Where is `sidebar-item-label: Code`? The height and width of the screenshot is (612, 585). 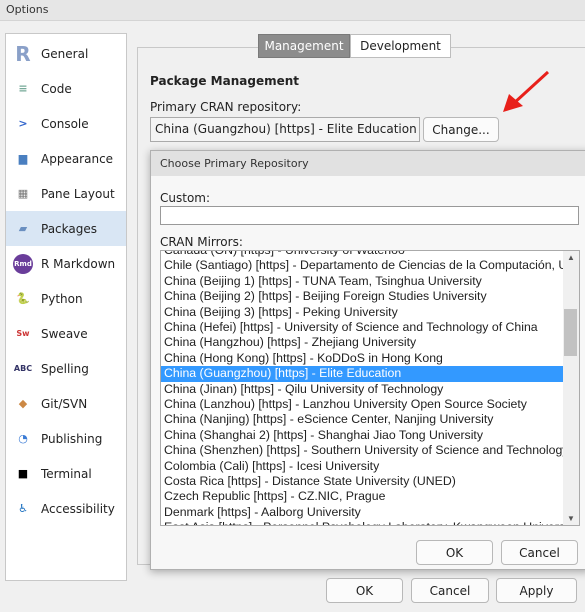 sidebar-item-label: Code is located at coordinates (56, 88).